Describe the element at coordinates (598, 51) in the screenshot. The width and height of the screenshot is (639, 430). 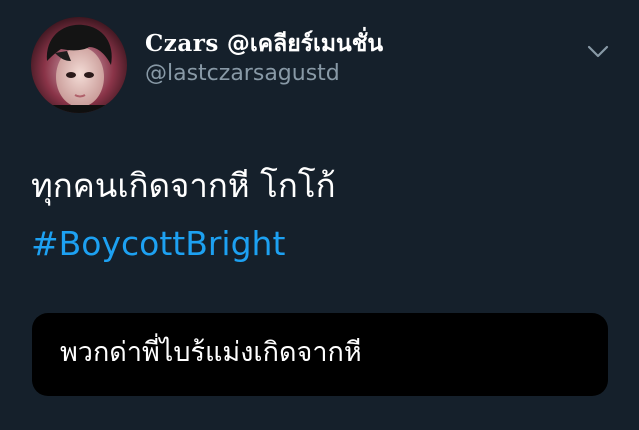
I see `chevron-down-icon` at that location.